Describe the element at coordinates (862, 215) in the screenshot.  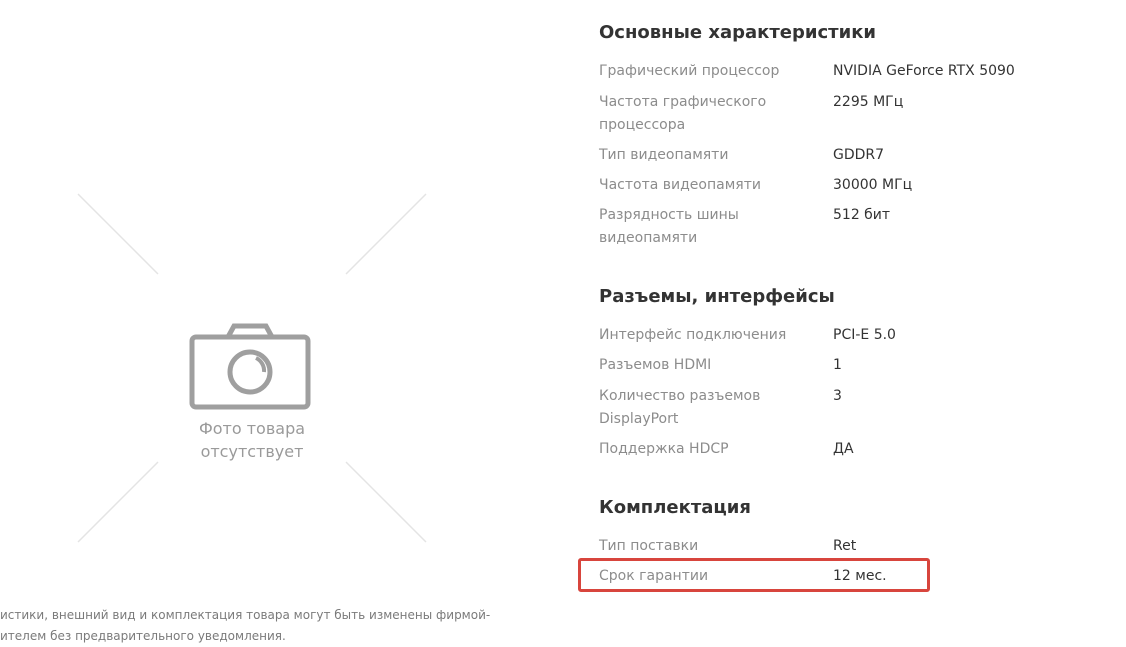
I see `spec-value: 512 бит` at that location.